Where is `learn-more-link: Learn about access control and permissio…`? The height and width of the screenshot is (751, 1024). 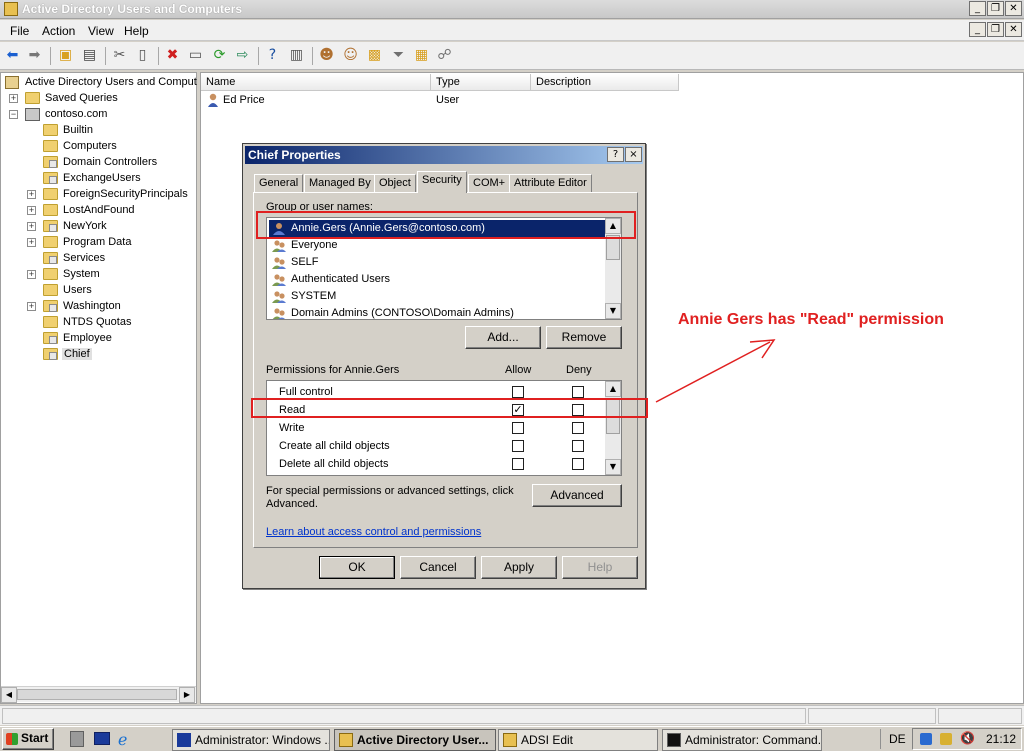 learn-more-link: Learn about access control and permissio… is located at coordinates (373, 532).